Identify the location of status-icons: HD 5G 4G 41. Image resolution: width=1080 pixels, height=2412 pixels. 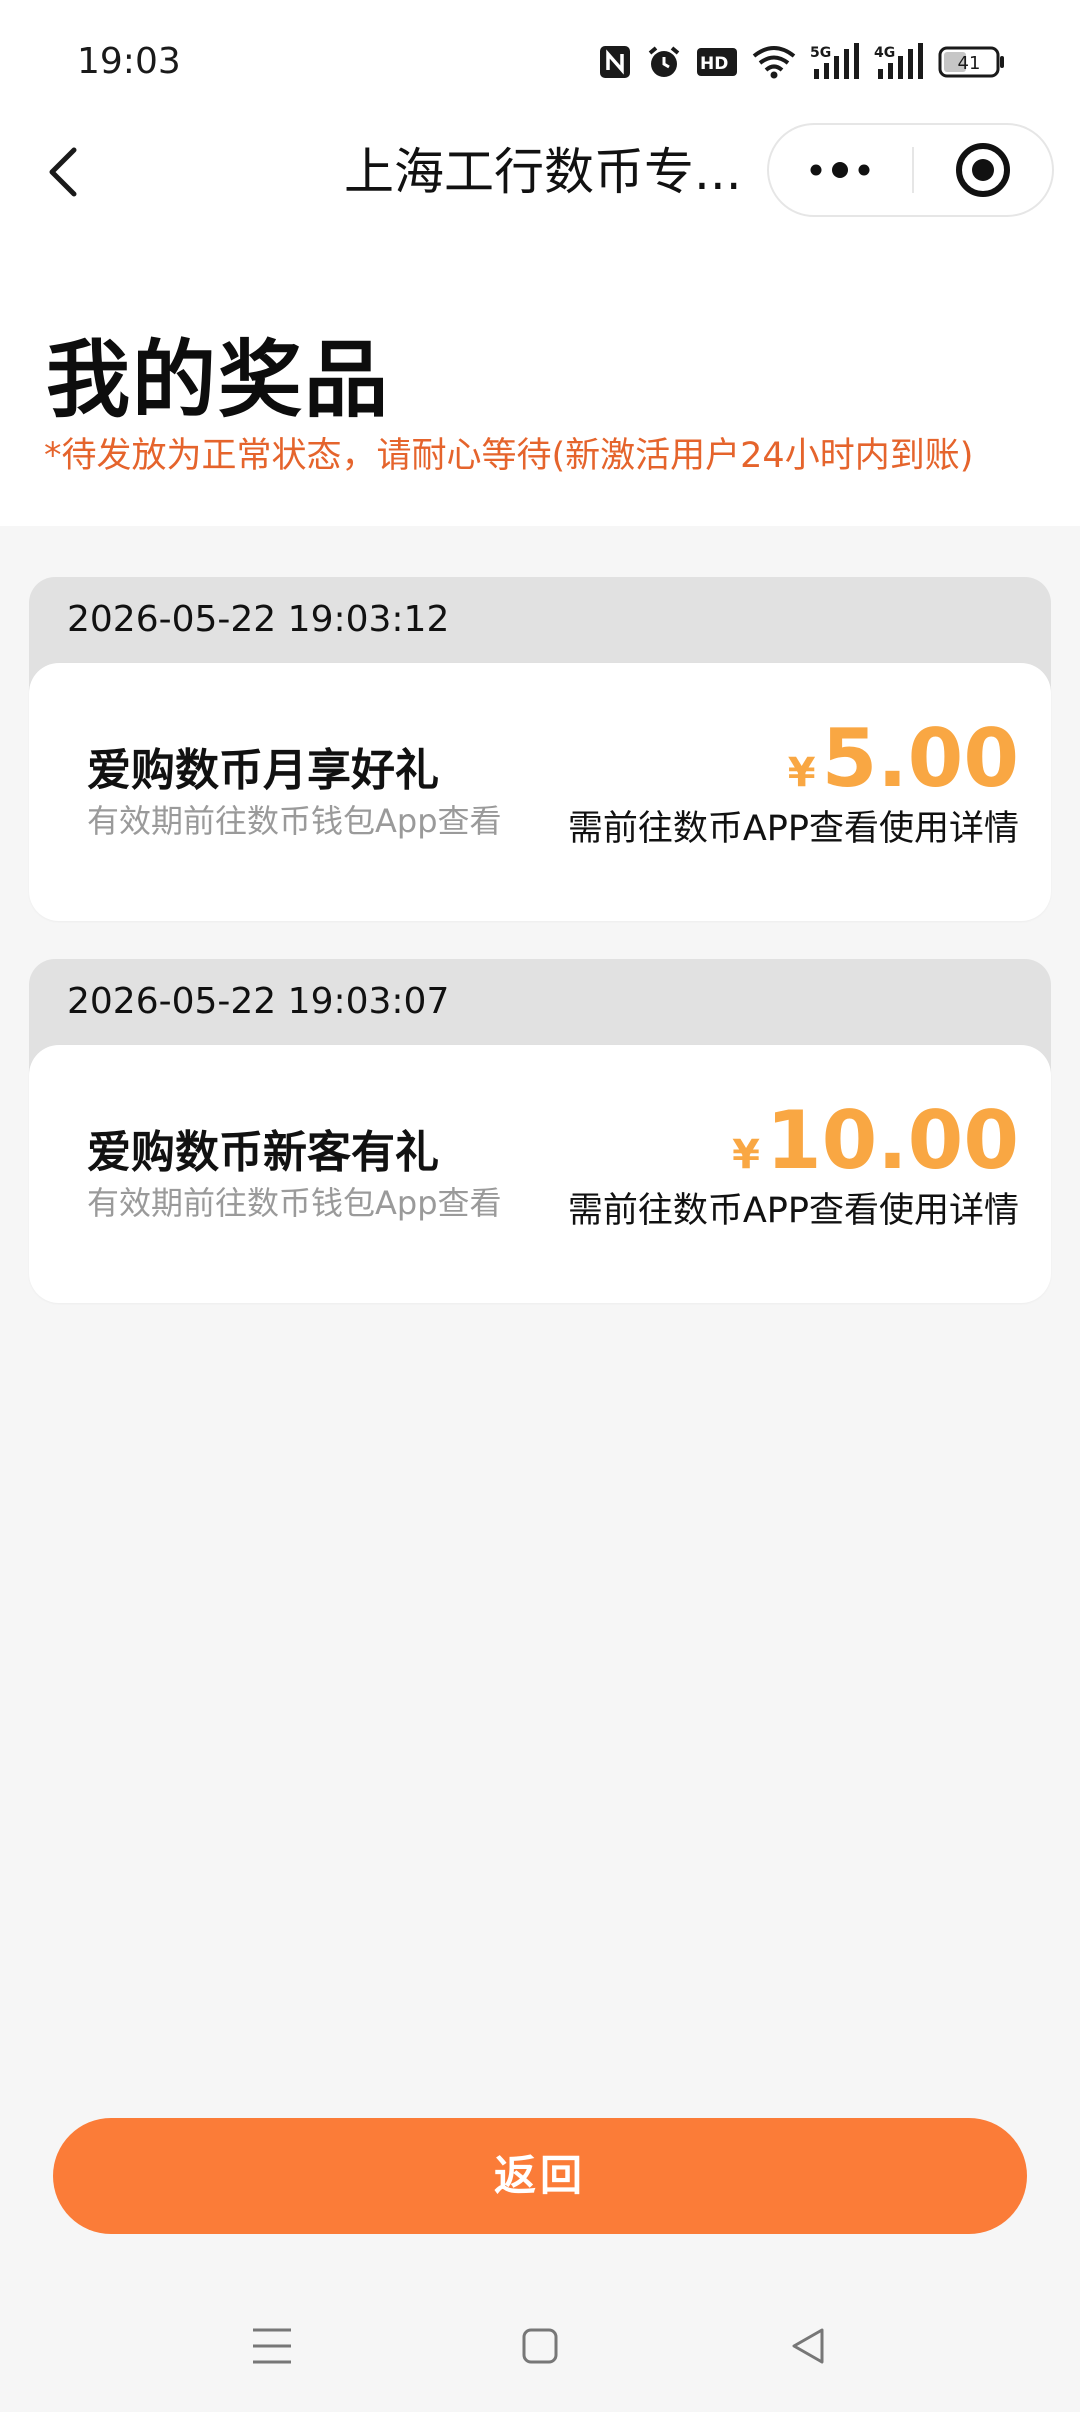
(802, 62).